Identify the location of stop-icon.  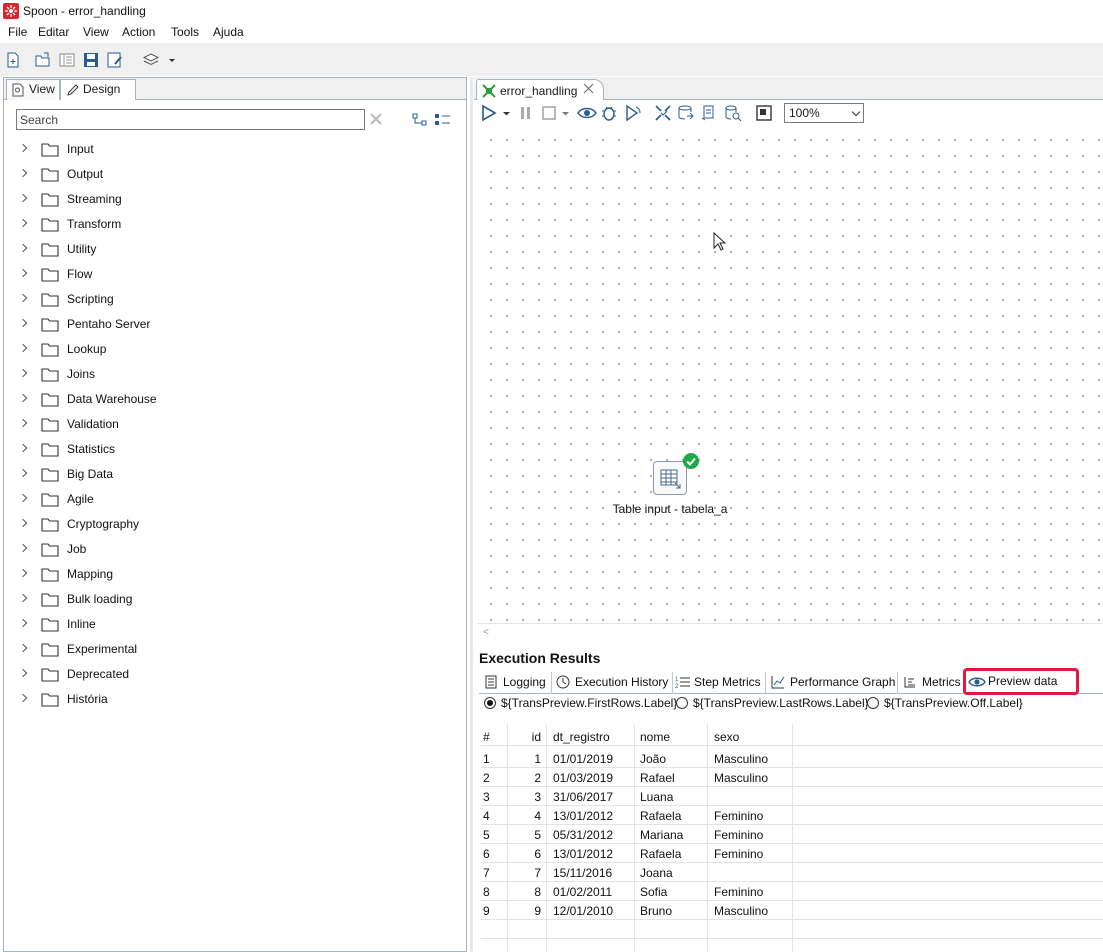
(549, 114).